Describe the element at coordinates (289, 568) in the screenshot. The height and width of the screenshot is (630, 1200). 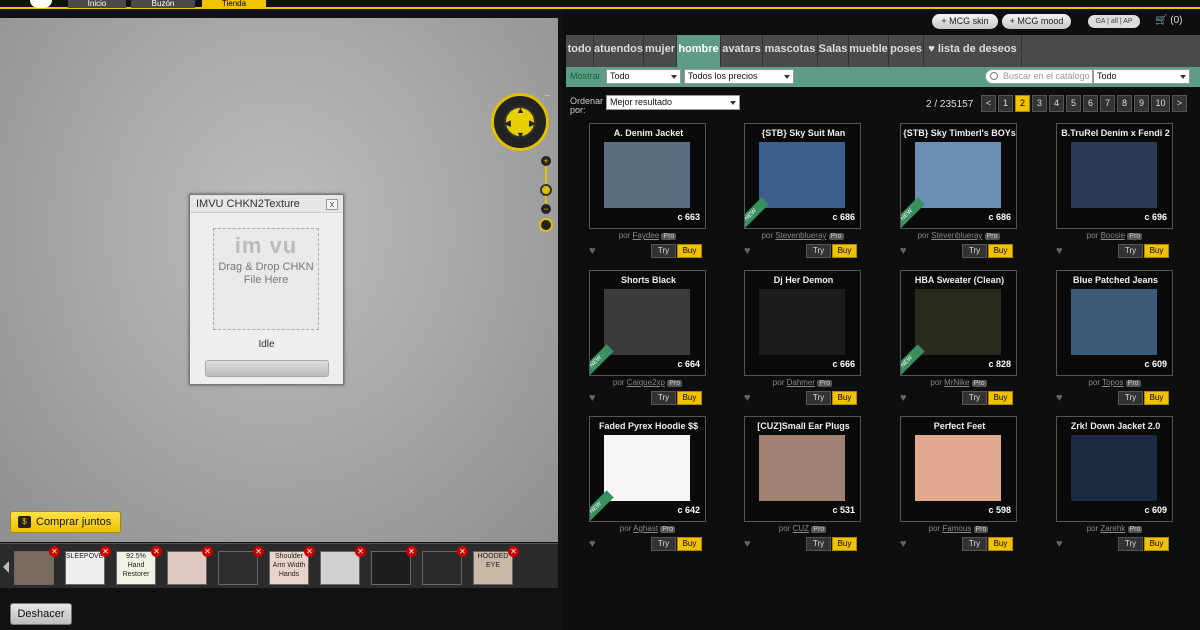
I see `strip-item-thumbnail: Shoulder Arm Width Hands` at that location.